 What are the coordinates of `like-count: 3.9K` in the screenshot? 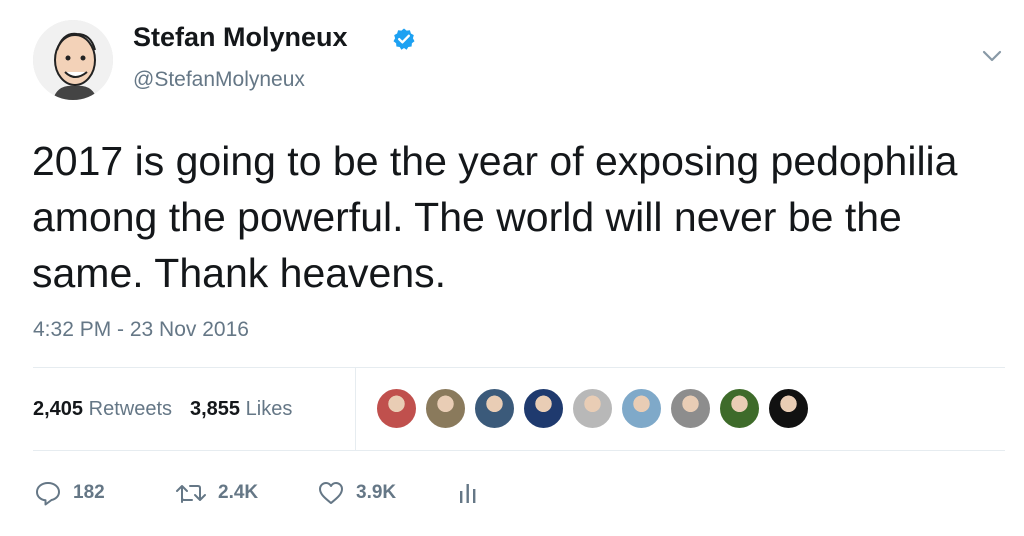 It's located at (376, 492).